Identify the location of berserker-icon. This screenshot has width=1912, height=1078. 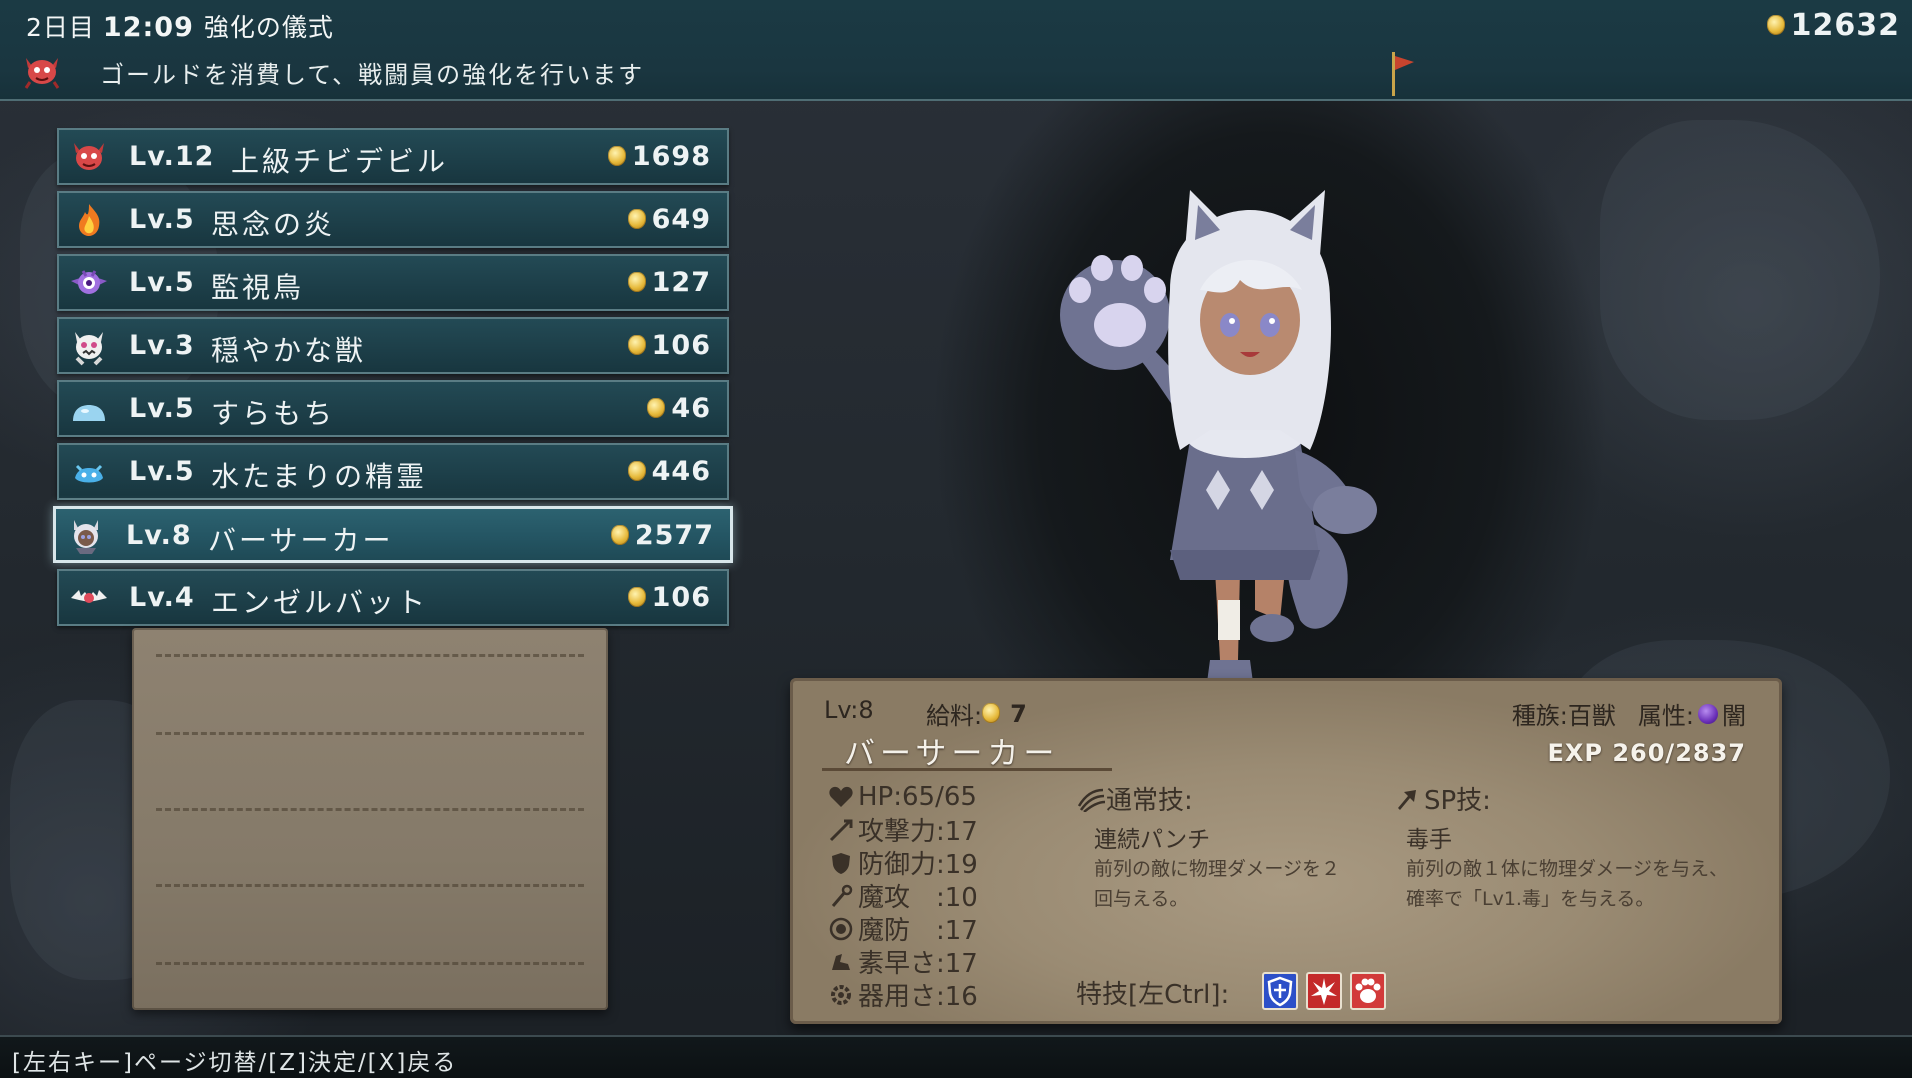
(86, 537).